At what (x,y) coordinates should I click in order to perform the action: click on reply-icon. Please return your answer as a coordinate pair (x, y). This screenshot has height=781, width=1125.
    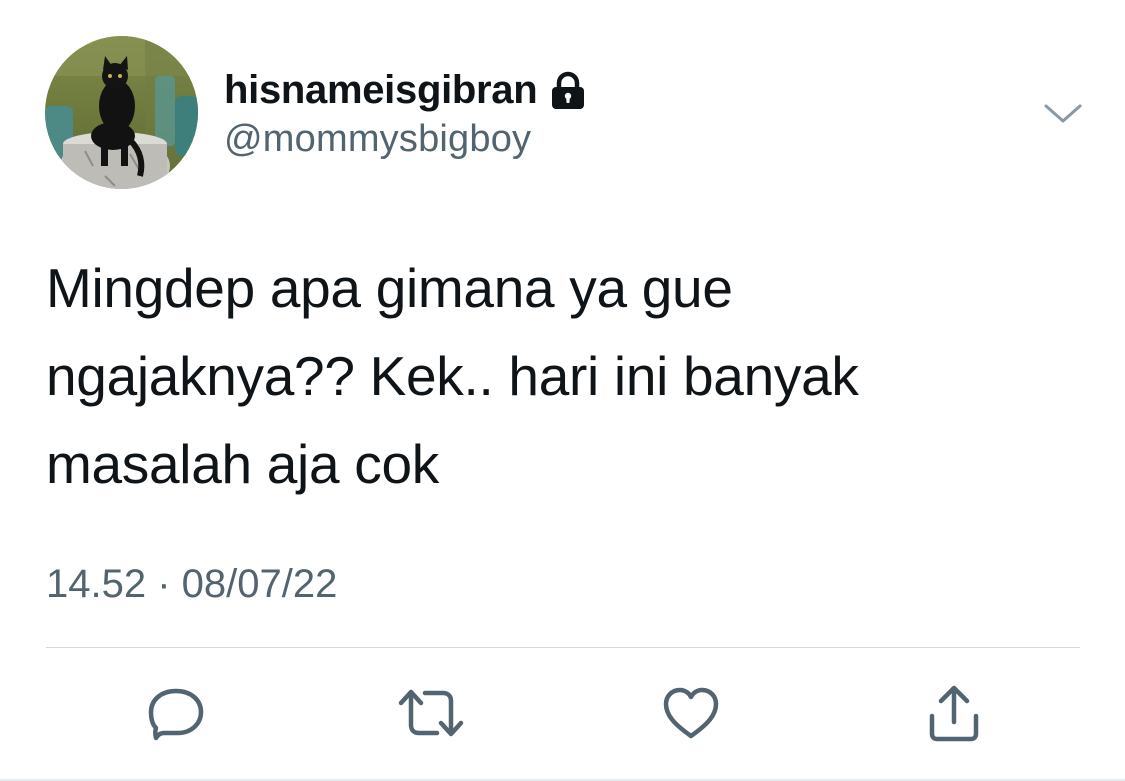
    Looking at the image, I should click on (176, 713).